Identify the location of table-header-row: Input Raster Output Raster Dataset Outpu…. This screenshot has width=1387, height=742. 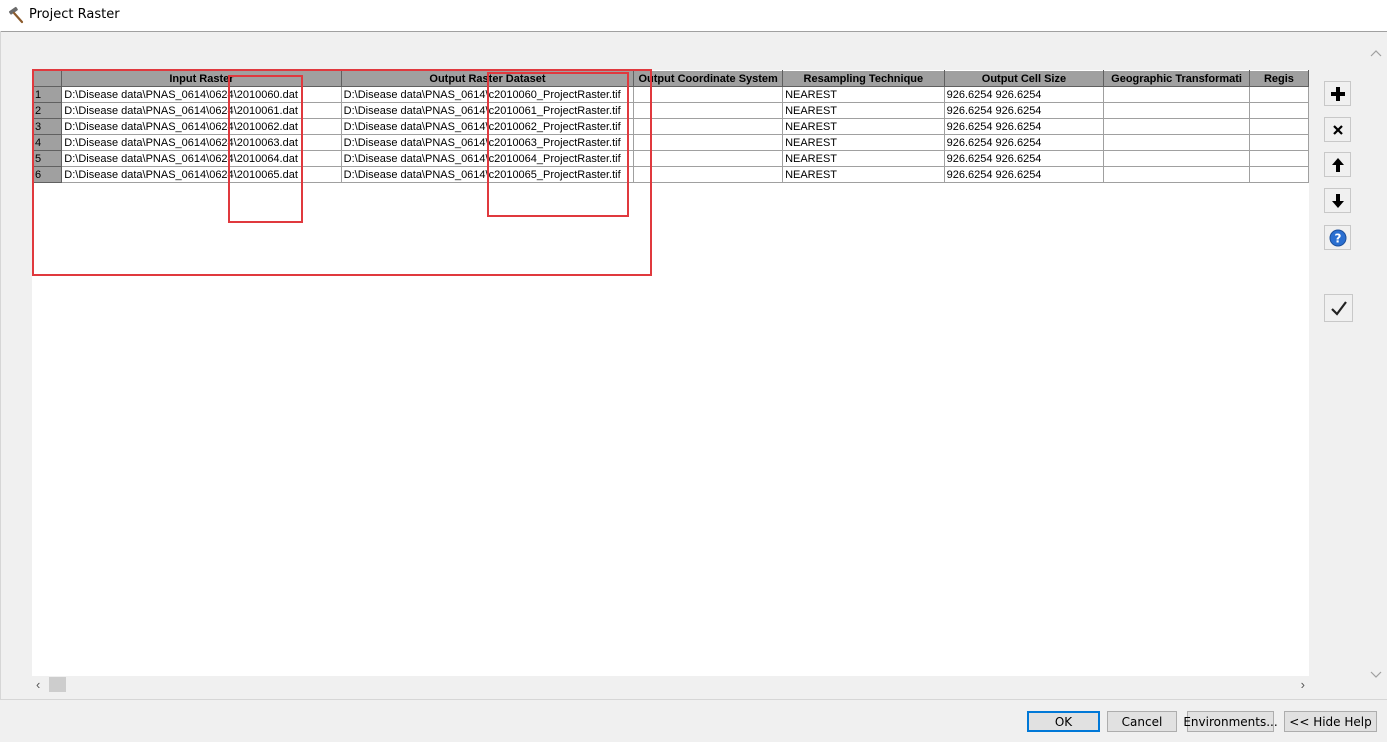
(670, 78).